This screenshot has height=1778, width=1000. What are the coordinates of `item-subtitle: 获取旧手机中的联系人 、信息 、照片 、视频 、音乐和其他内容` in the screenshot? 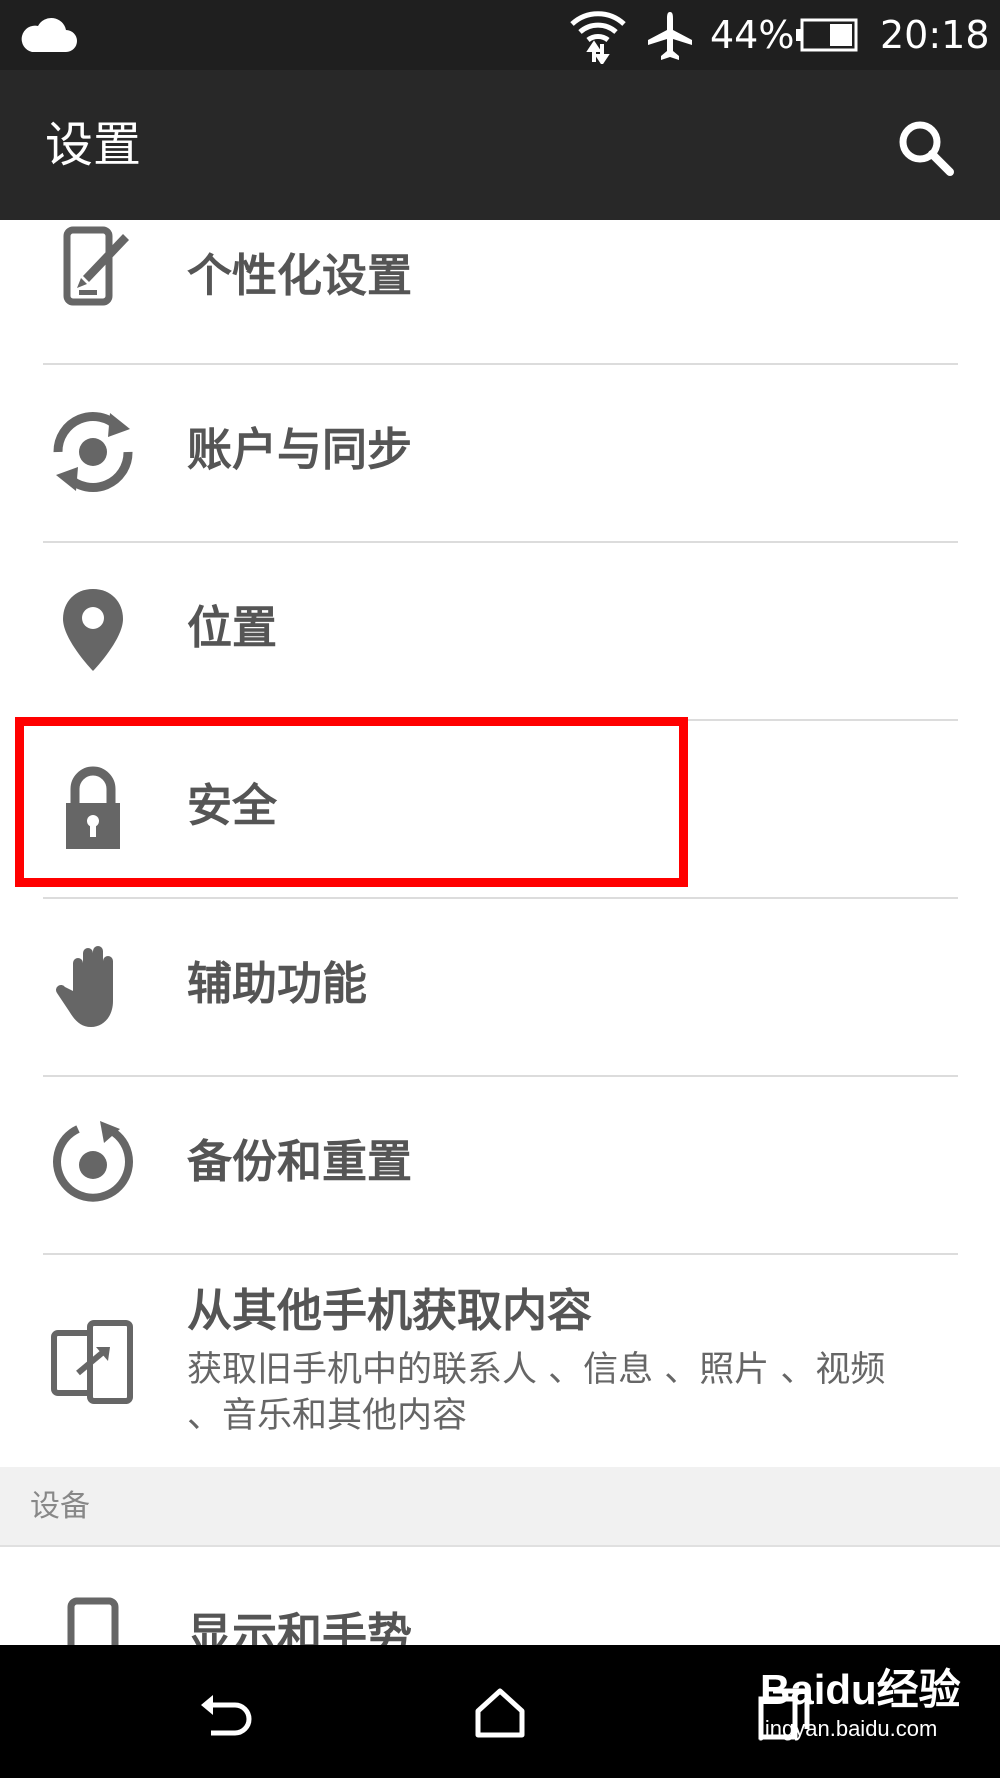 It's located at (536, 1393).